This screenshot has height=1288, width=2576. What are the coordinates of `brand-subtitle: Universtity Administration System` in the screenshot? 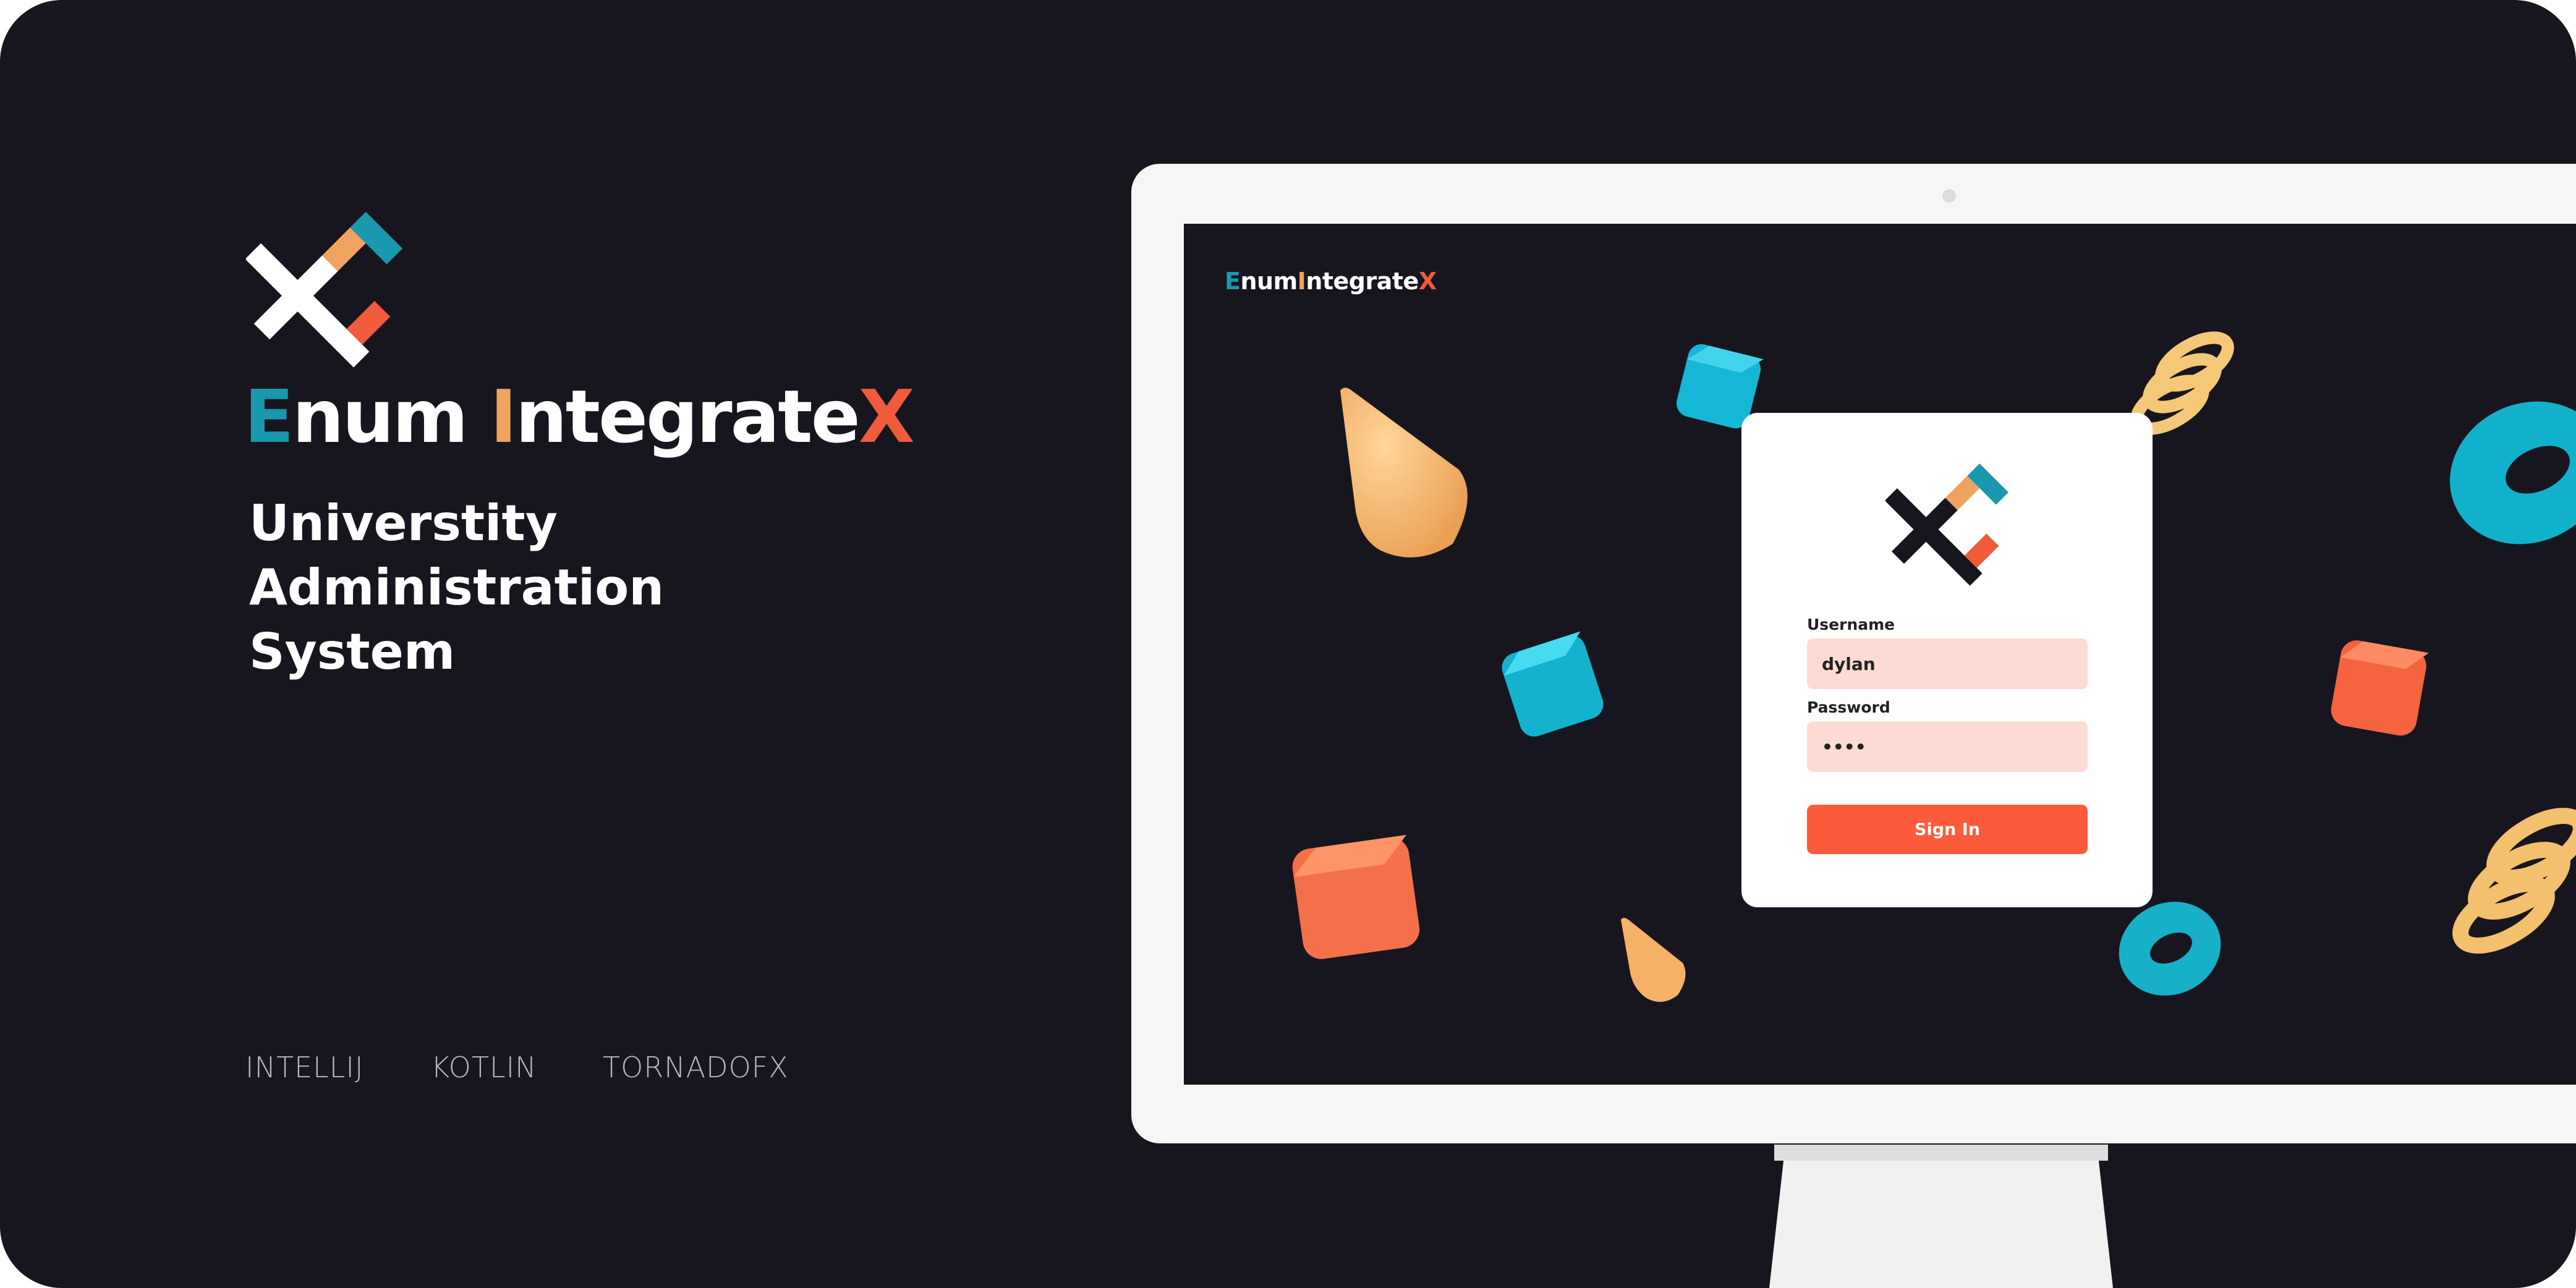 It's located at (589, 587).